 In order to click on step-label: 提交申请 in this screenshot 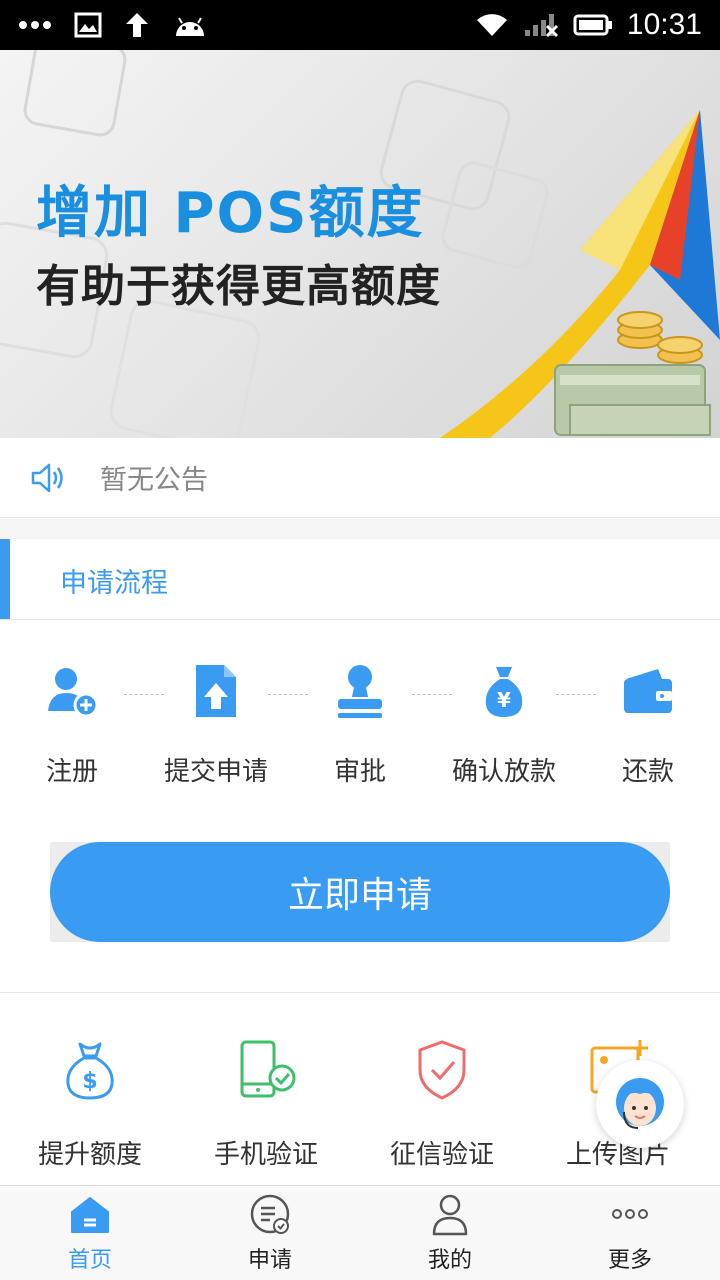, I will do `click(215, 772)`.